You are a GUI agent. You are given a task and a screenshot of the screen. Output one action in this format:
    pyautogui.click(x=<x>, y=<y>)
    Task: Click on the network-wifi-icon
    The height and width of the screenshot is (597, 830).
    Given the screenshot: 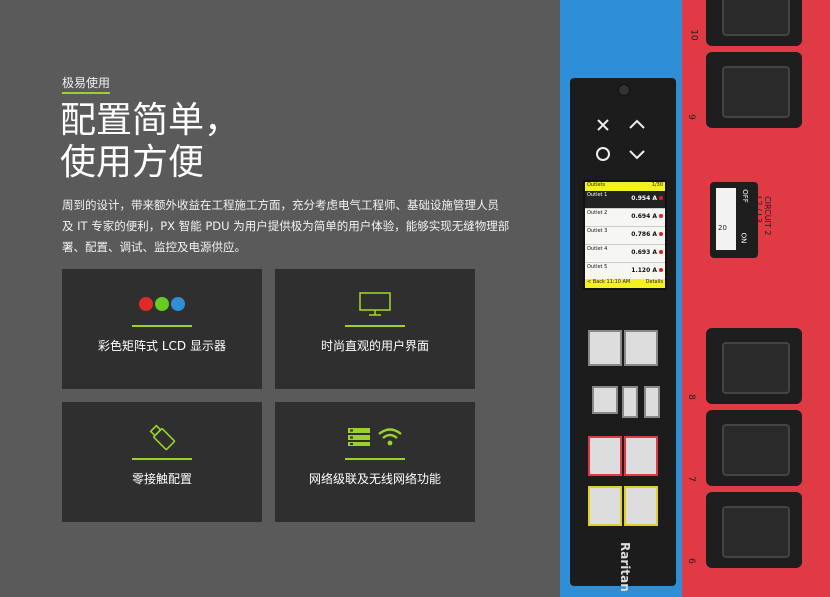 What is the action you would take?
    pyautogui.click(x=375, y=437)
    